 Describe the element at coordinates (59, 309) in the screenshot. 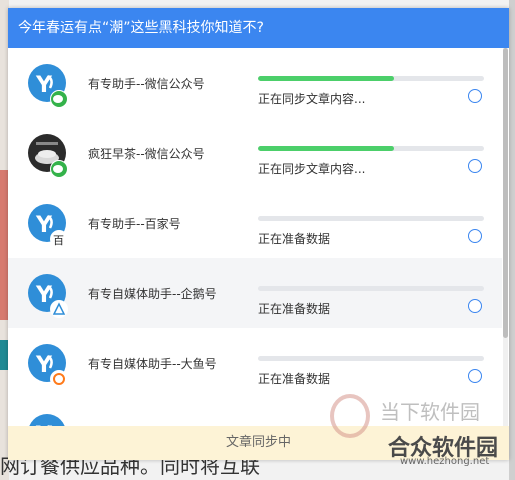

I see `penguin-icon` at that location.